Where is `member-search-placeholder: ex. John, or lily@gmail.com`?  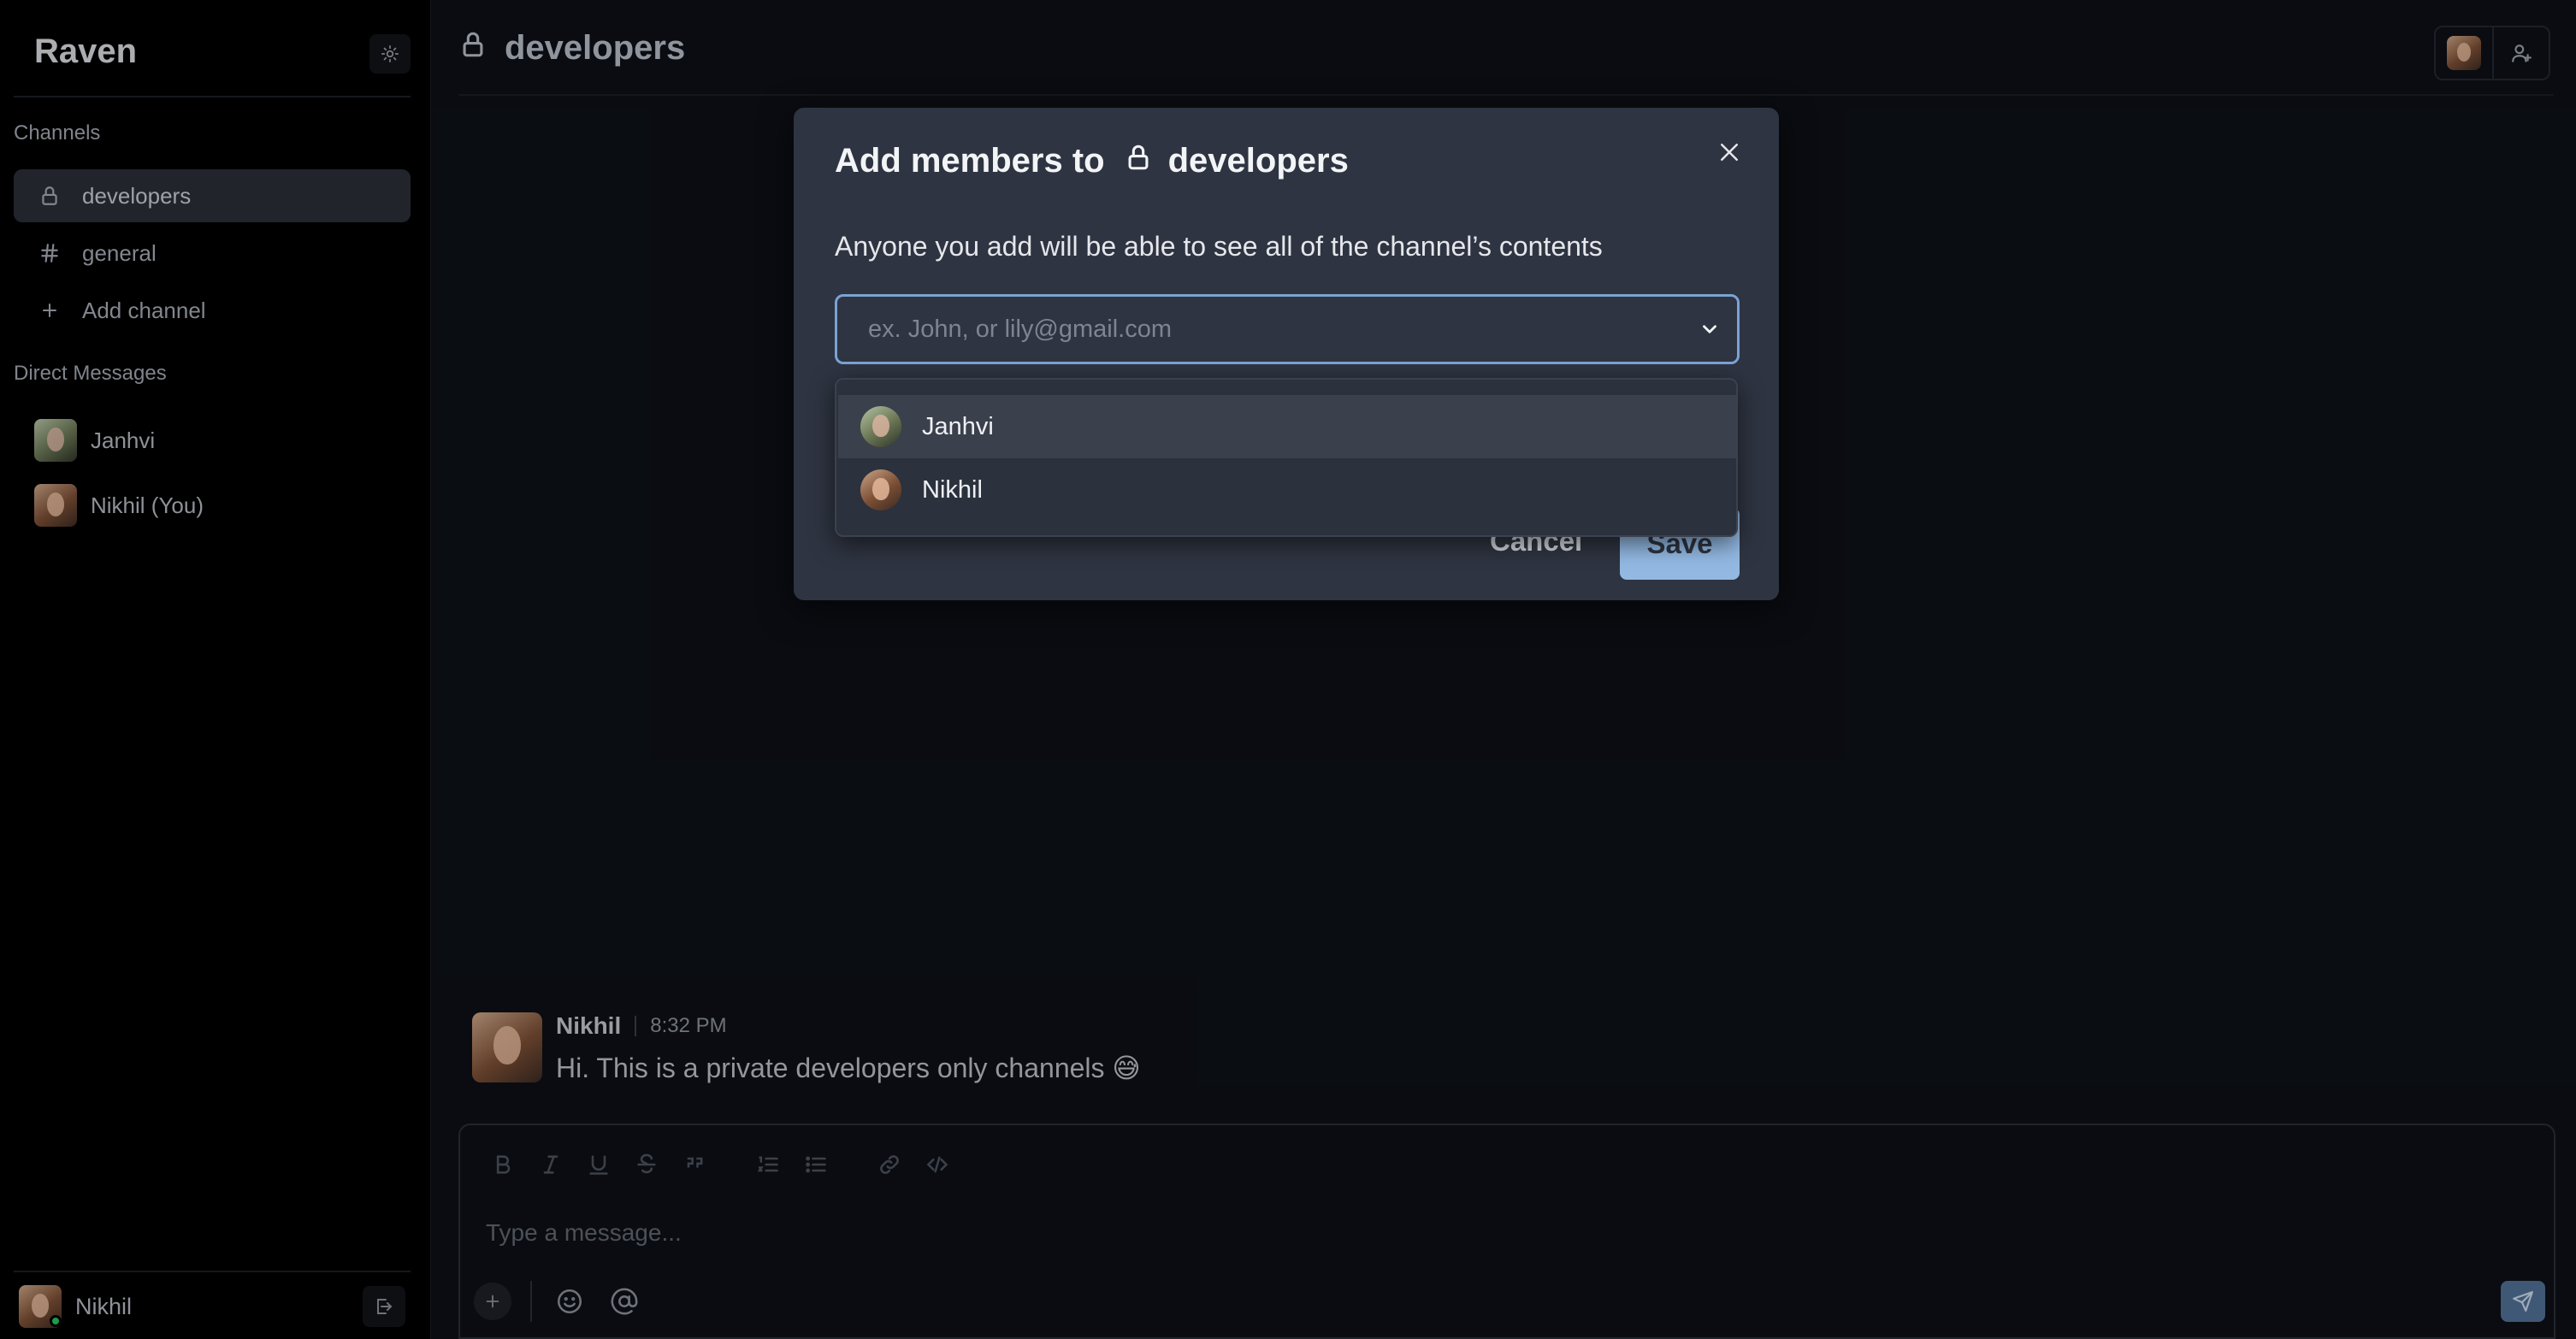
member-search-placeholder: ex. John, or lily@gmail.com is located at coordinates (1020, 329).